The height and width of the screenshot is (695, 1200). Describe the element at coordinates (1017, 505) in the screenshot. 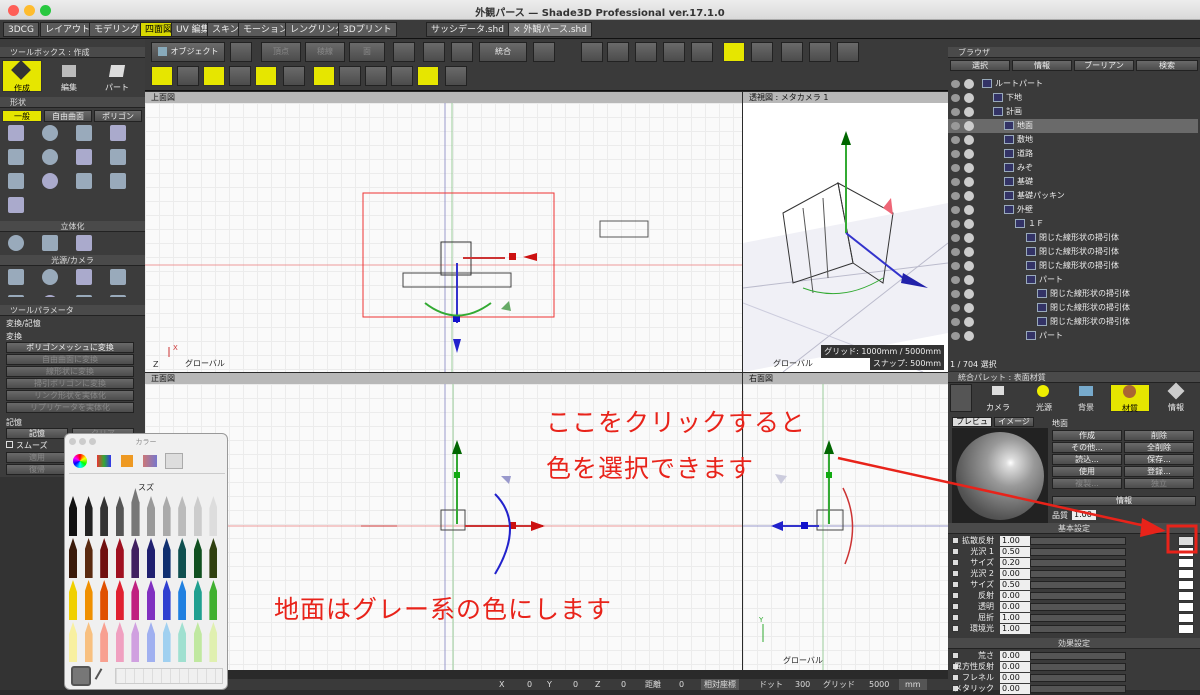

I see `annotation-arrow` at that location.